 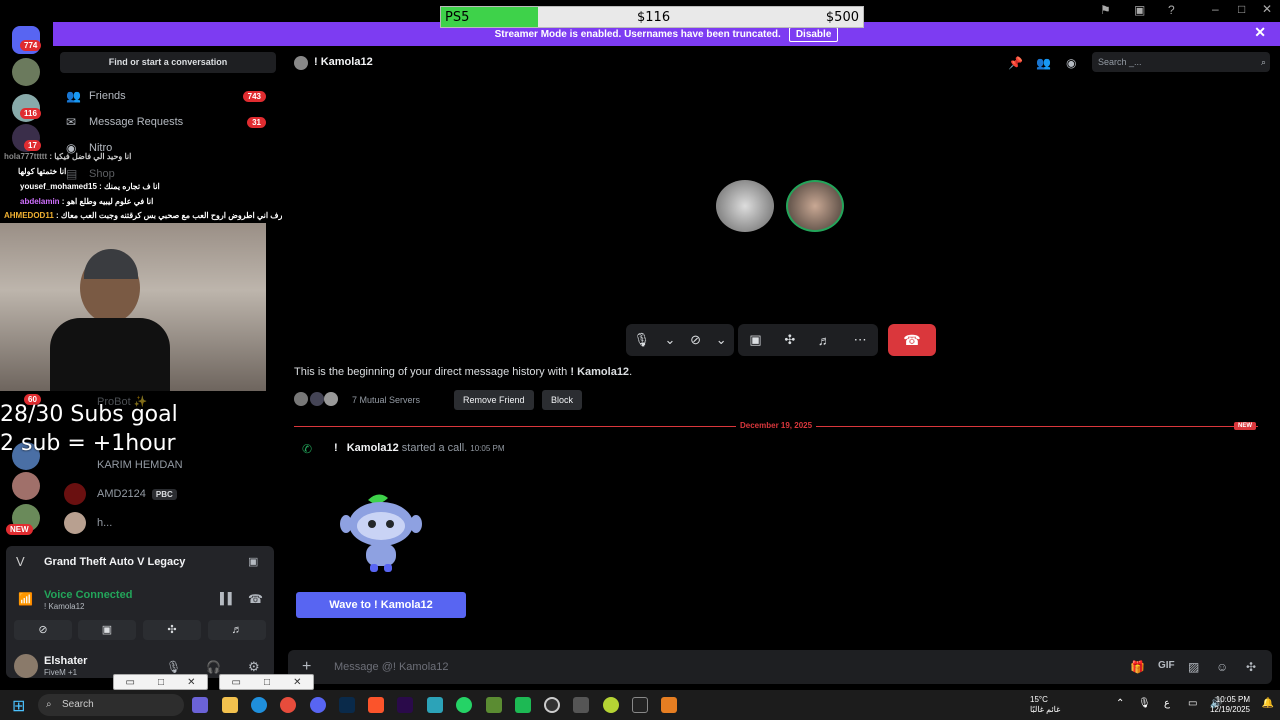 What do you see at coordinates (253, 561) in the screenshot?
I see `stream-icon: ▣` at bounding box center [253, 561].